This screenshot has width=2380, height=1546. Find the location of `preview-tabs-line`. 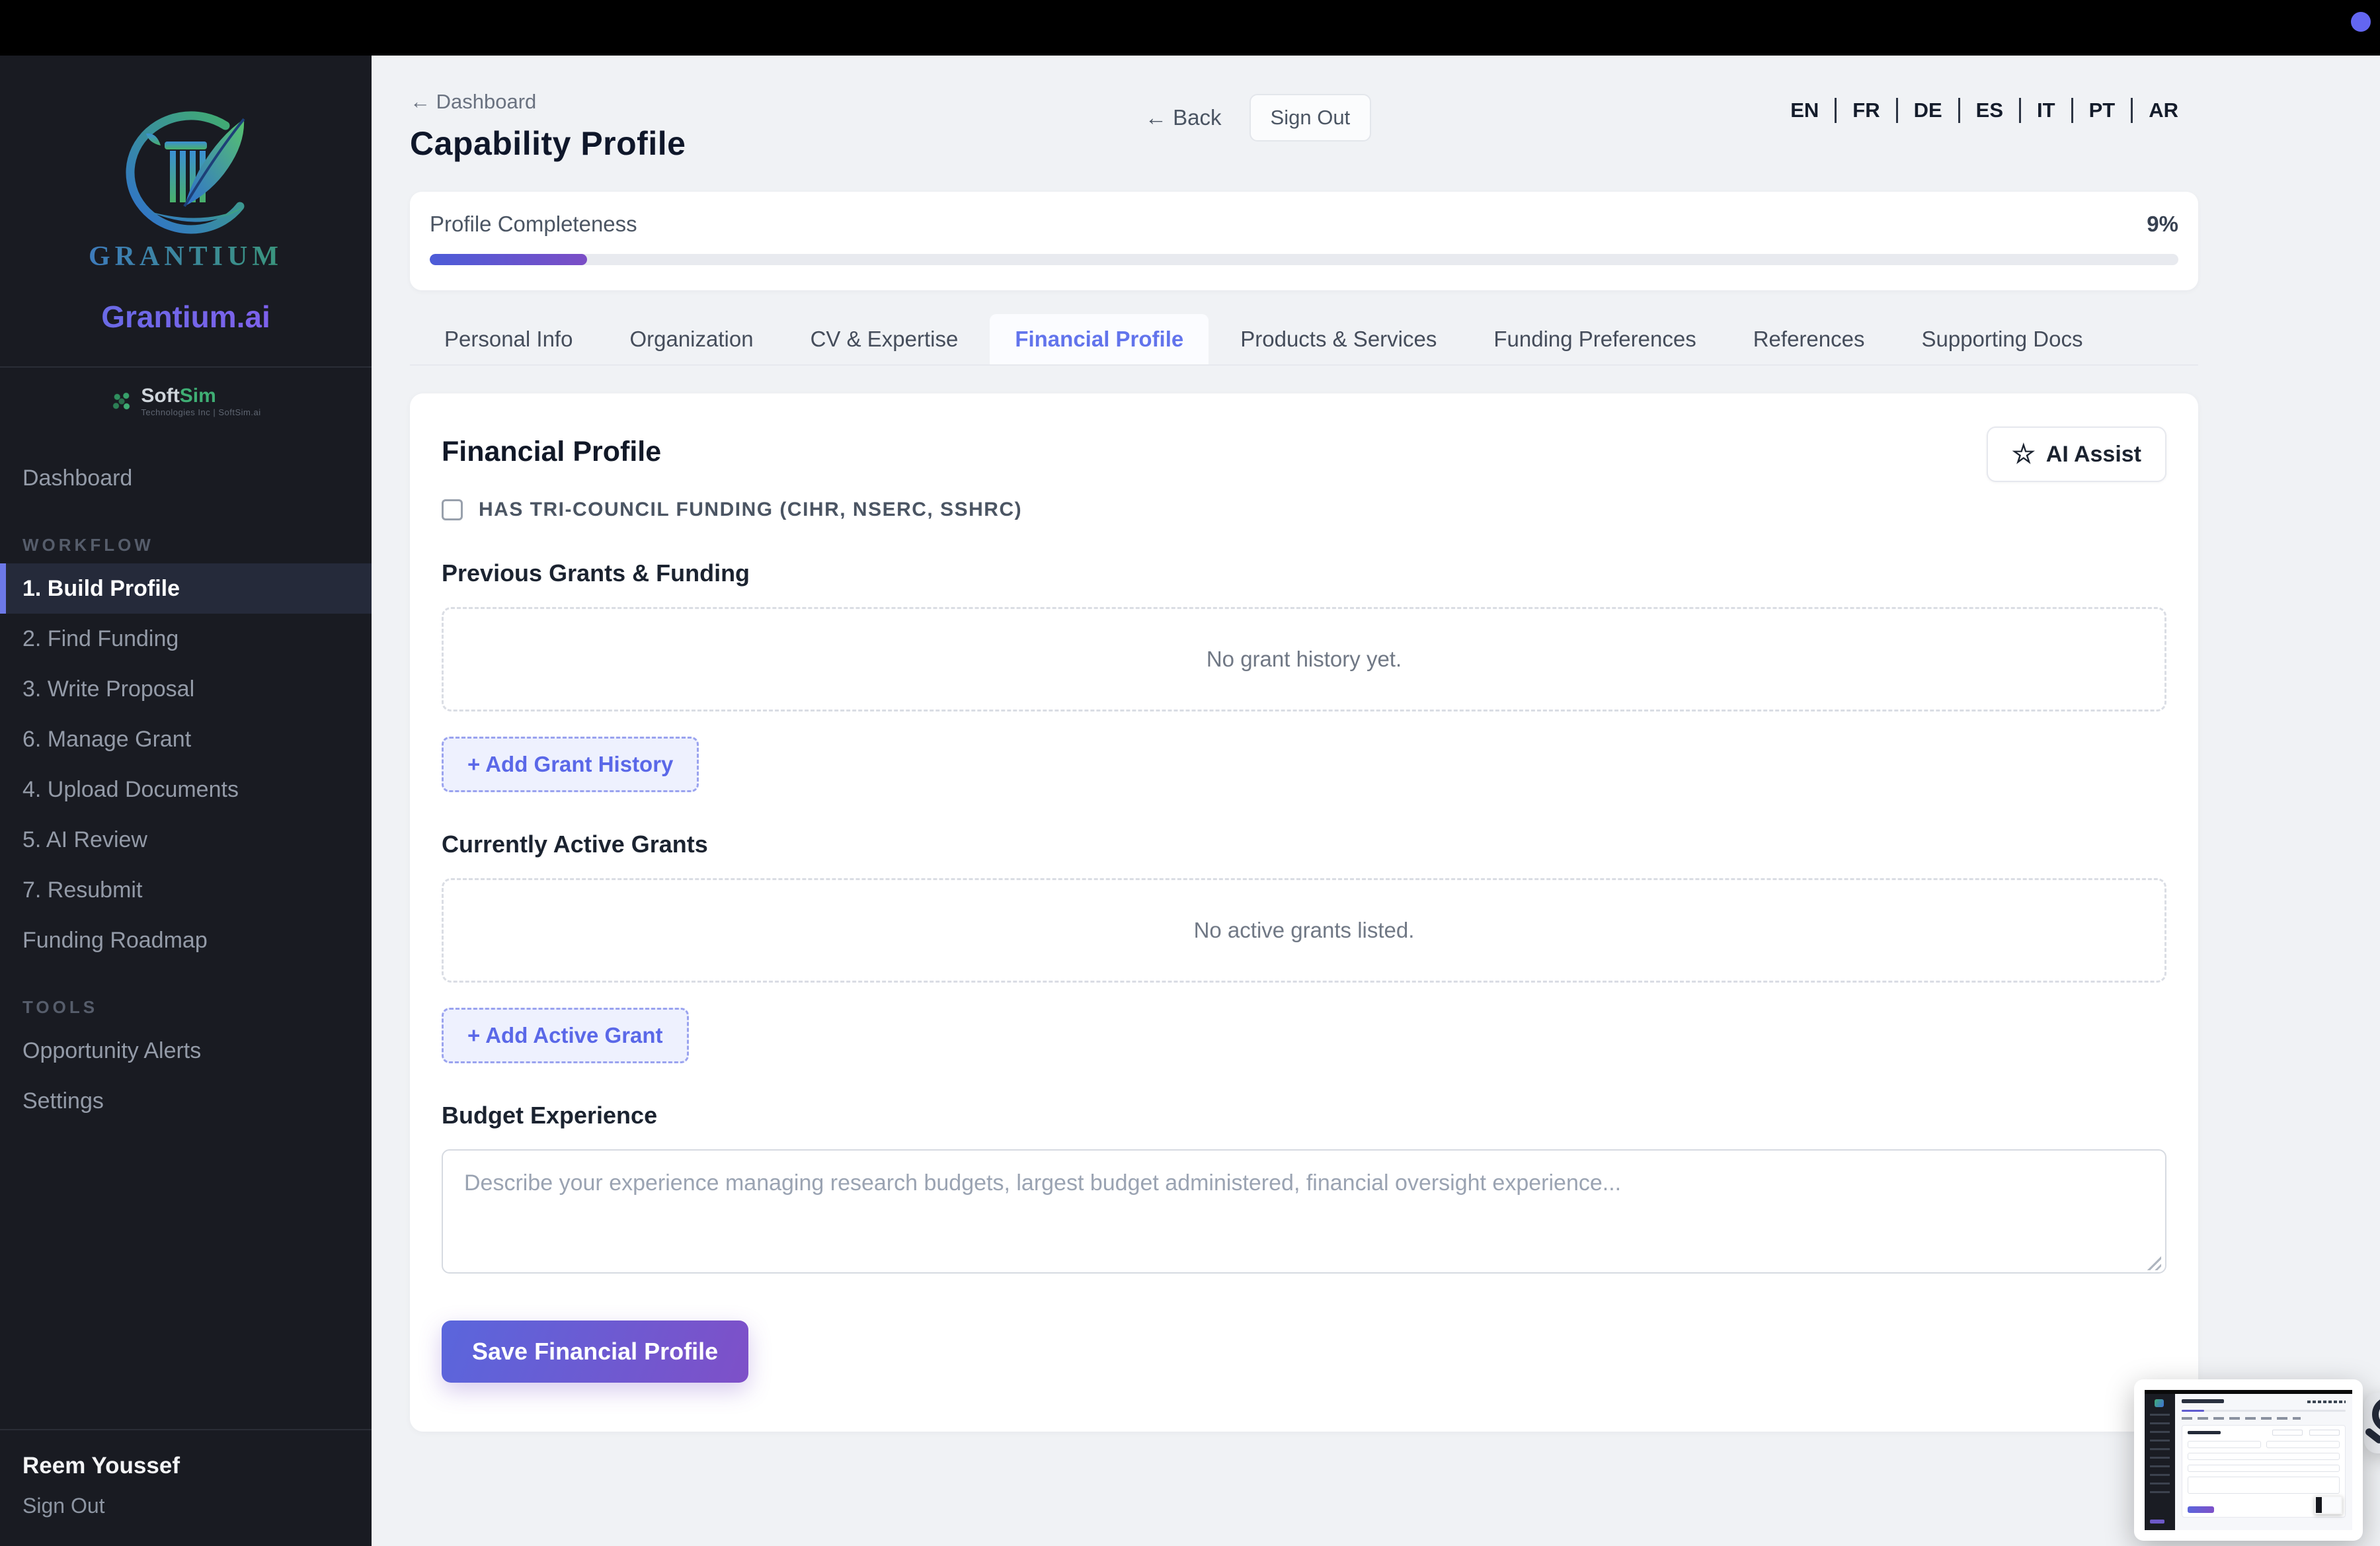

preview-tabs-line is located at coordinates (2241, 1418).